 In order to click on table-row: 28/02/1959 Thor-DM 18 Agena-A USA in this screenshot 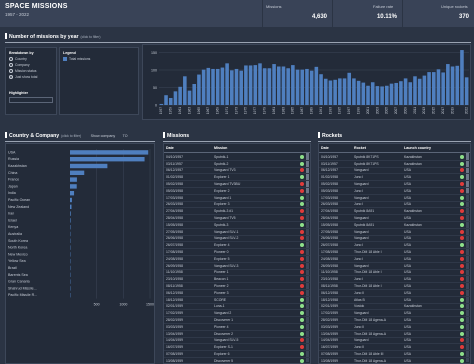, I will do `click(394, 320)`.